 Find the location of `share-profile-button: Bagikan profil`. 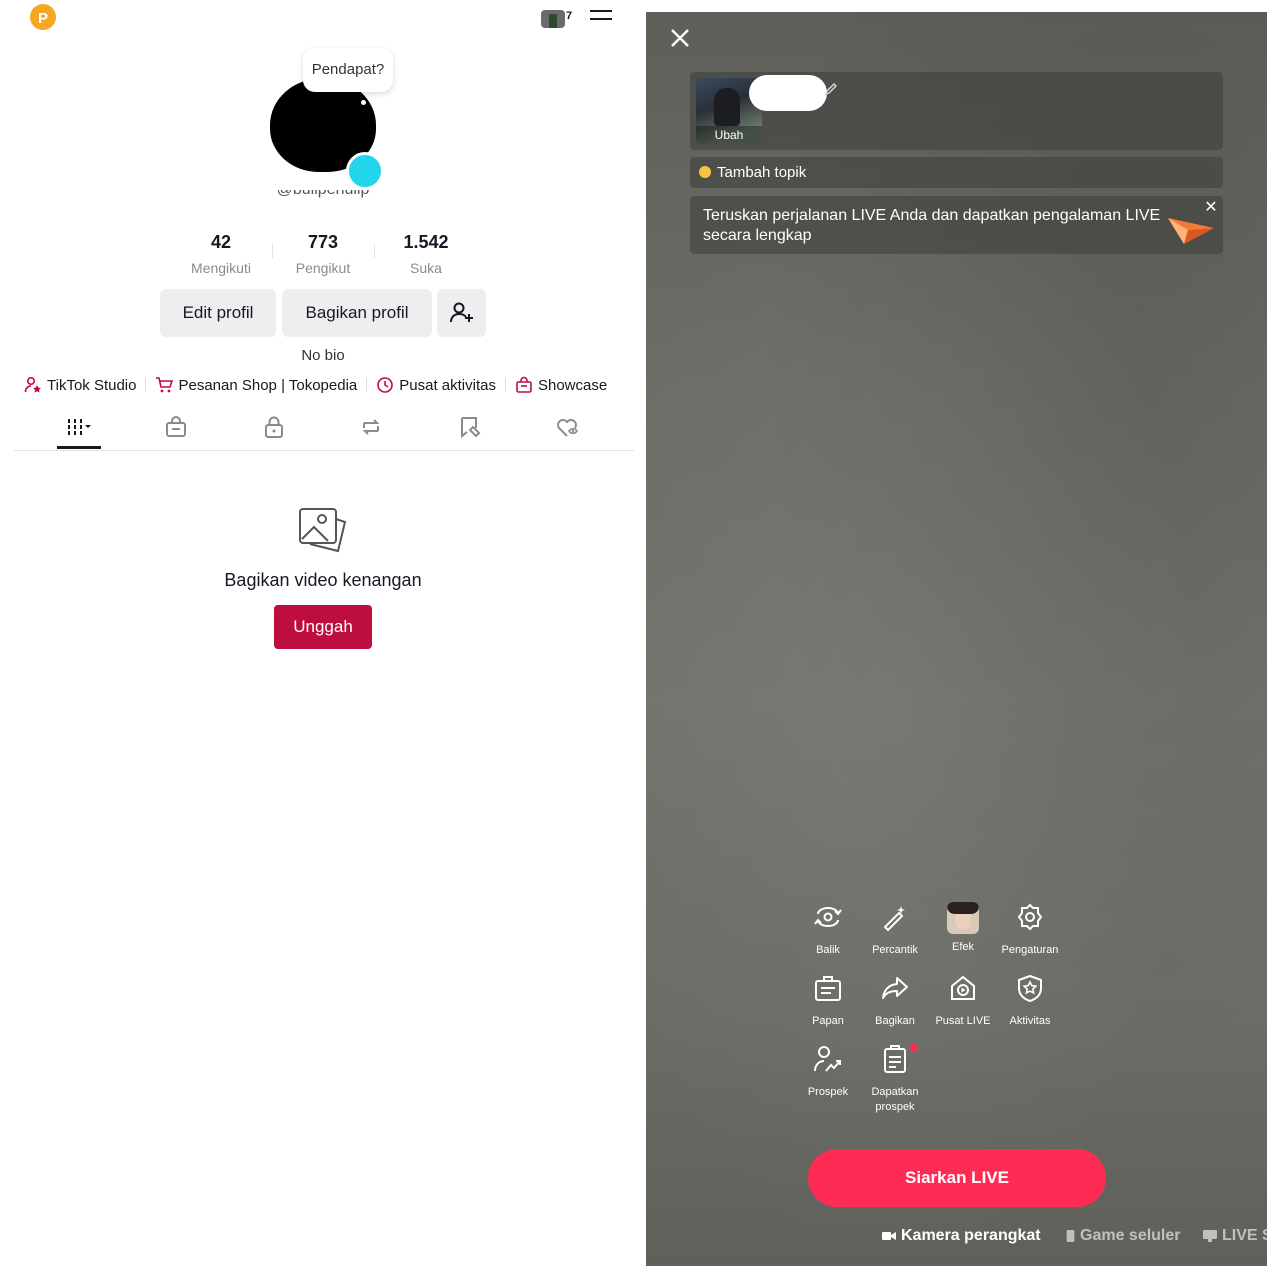

share-profile-button: Bagikan profil is located at coordinates (357, 313).